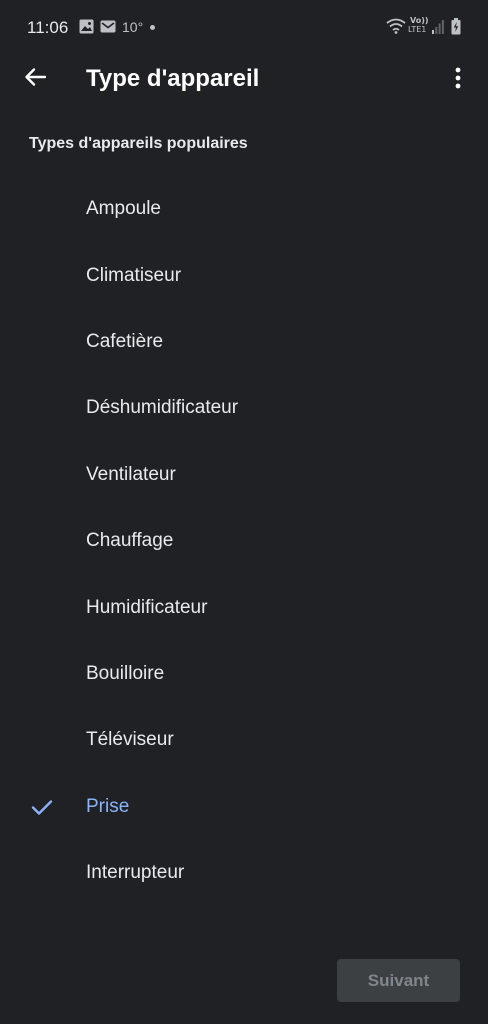 The width and height of the screenshot is (488, 1024). Describe the element at coordinates (398, 980) in the screenshot. I see `next-button: Suivant` at that location.